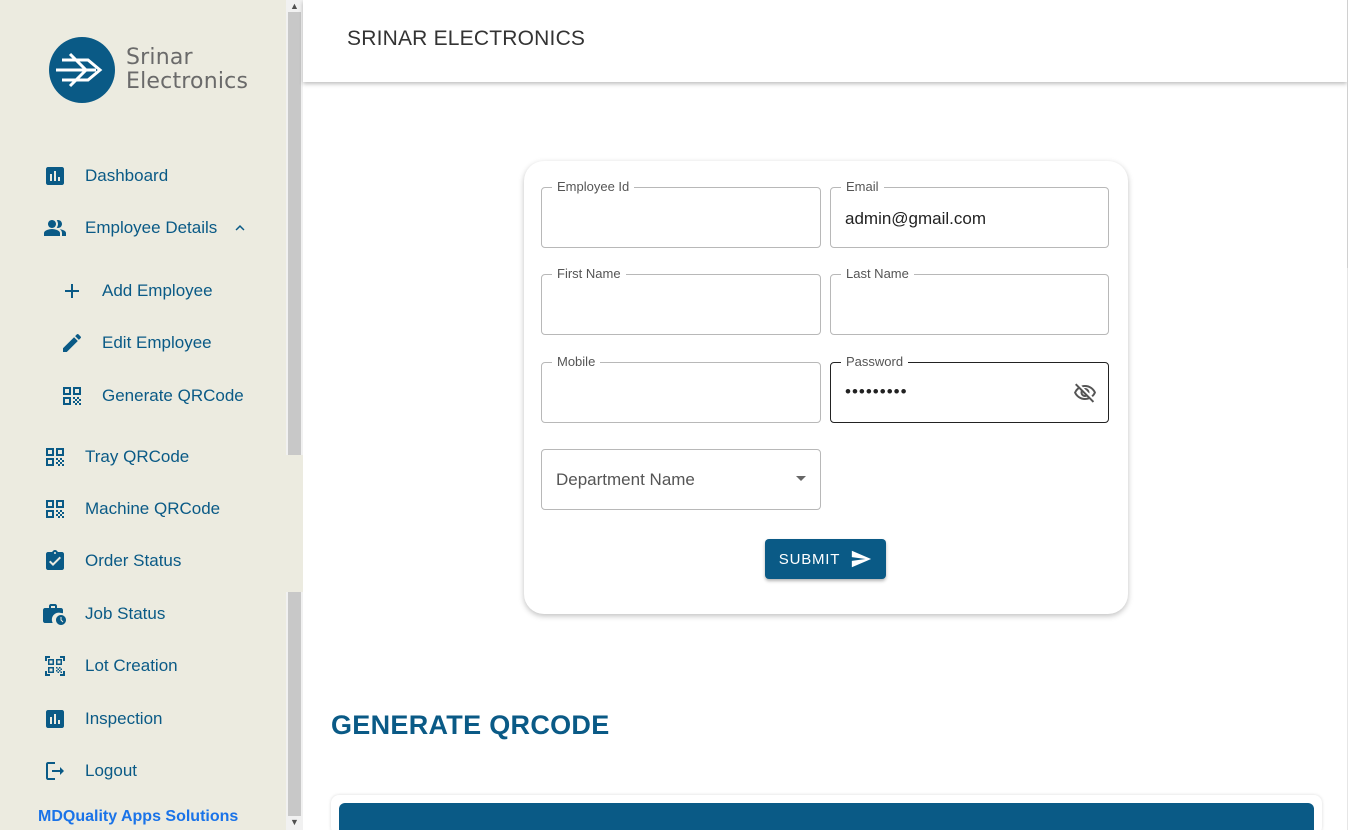 The image size is (1360, 830). I want to click on sidebar-item-label: Tray QRCode, so click(137, 456).